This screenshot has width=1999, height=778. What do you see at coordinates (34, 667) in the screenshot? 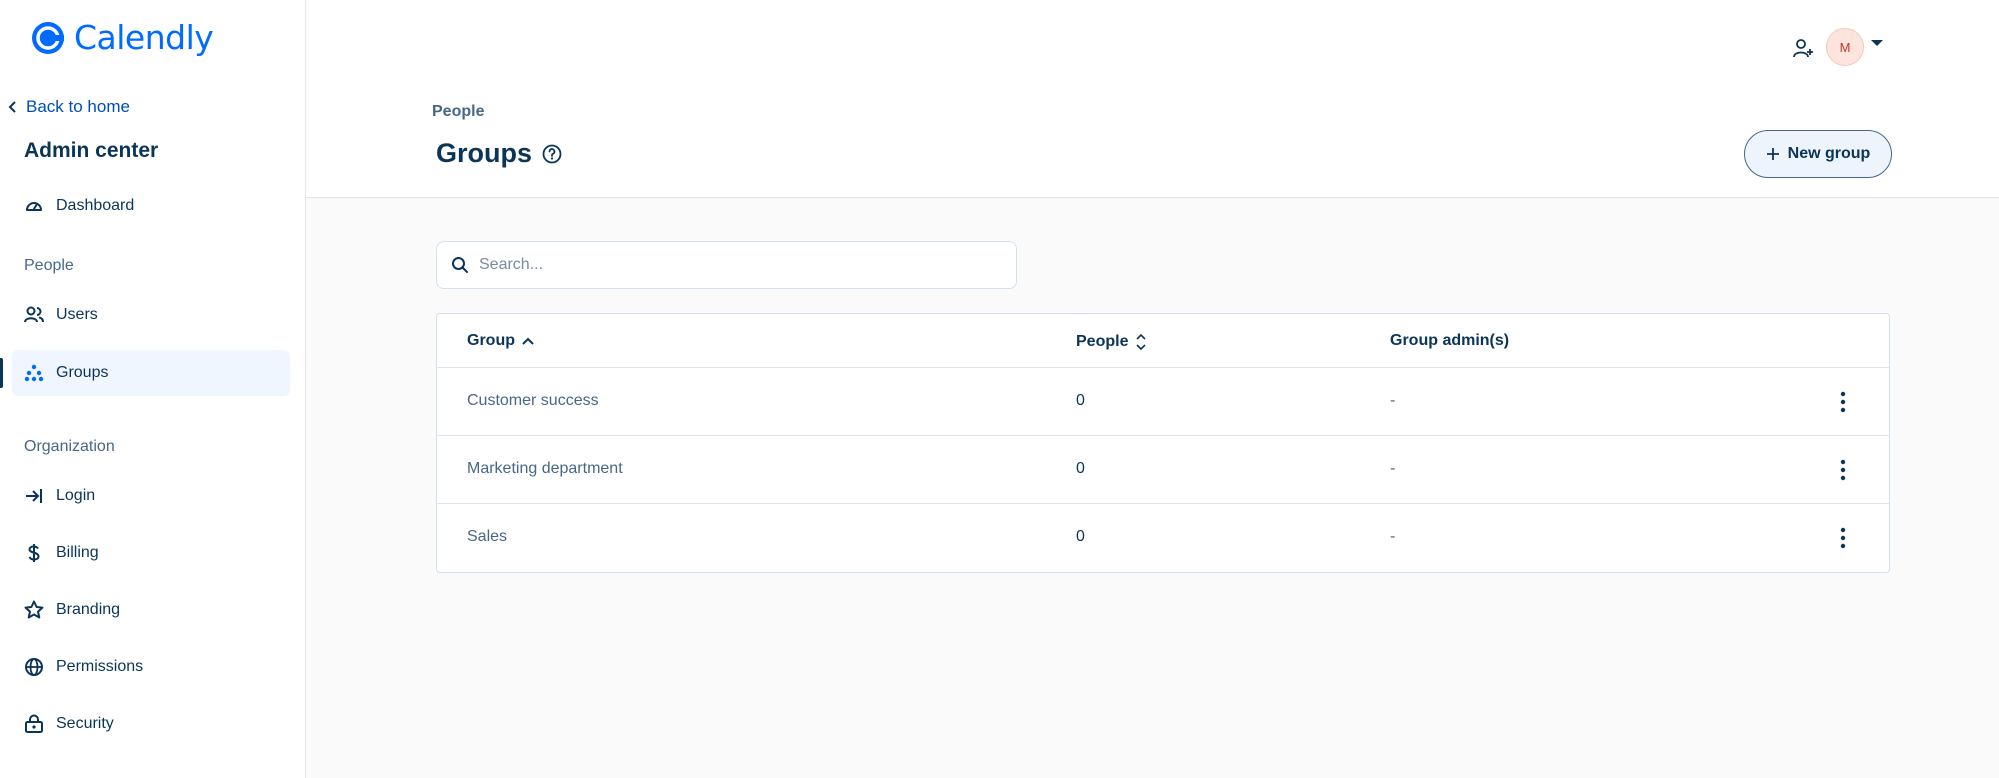
I see `globe-icon` at bounding box center [34, 667].